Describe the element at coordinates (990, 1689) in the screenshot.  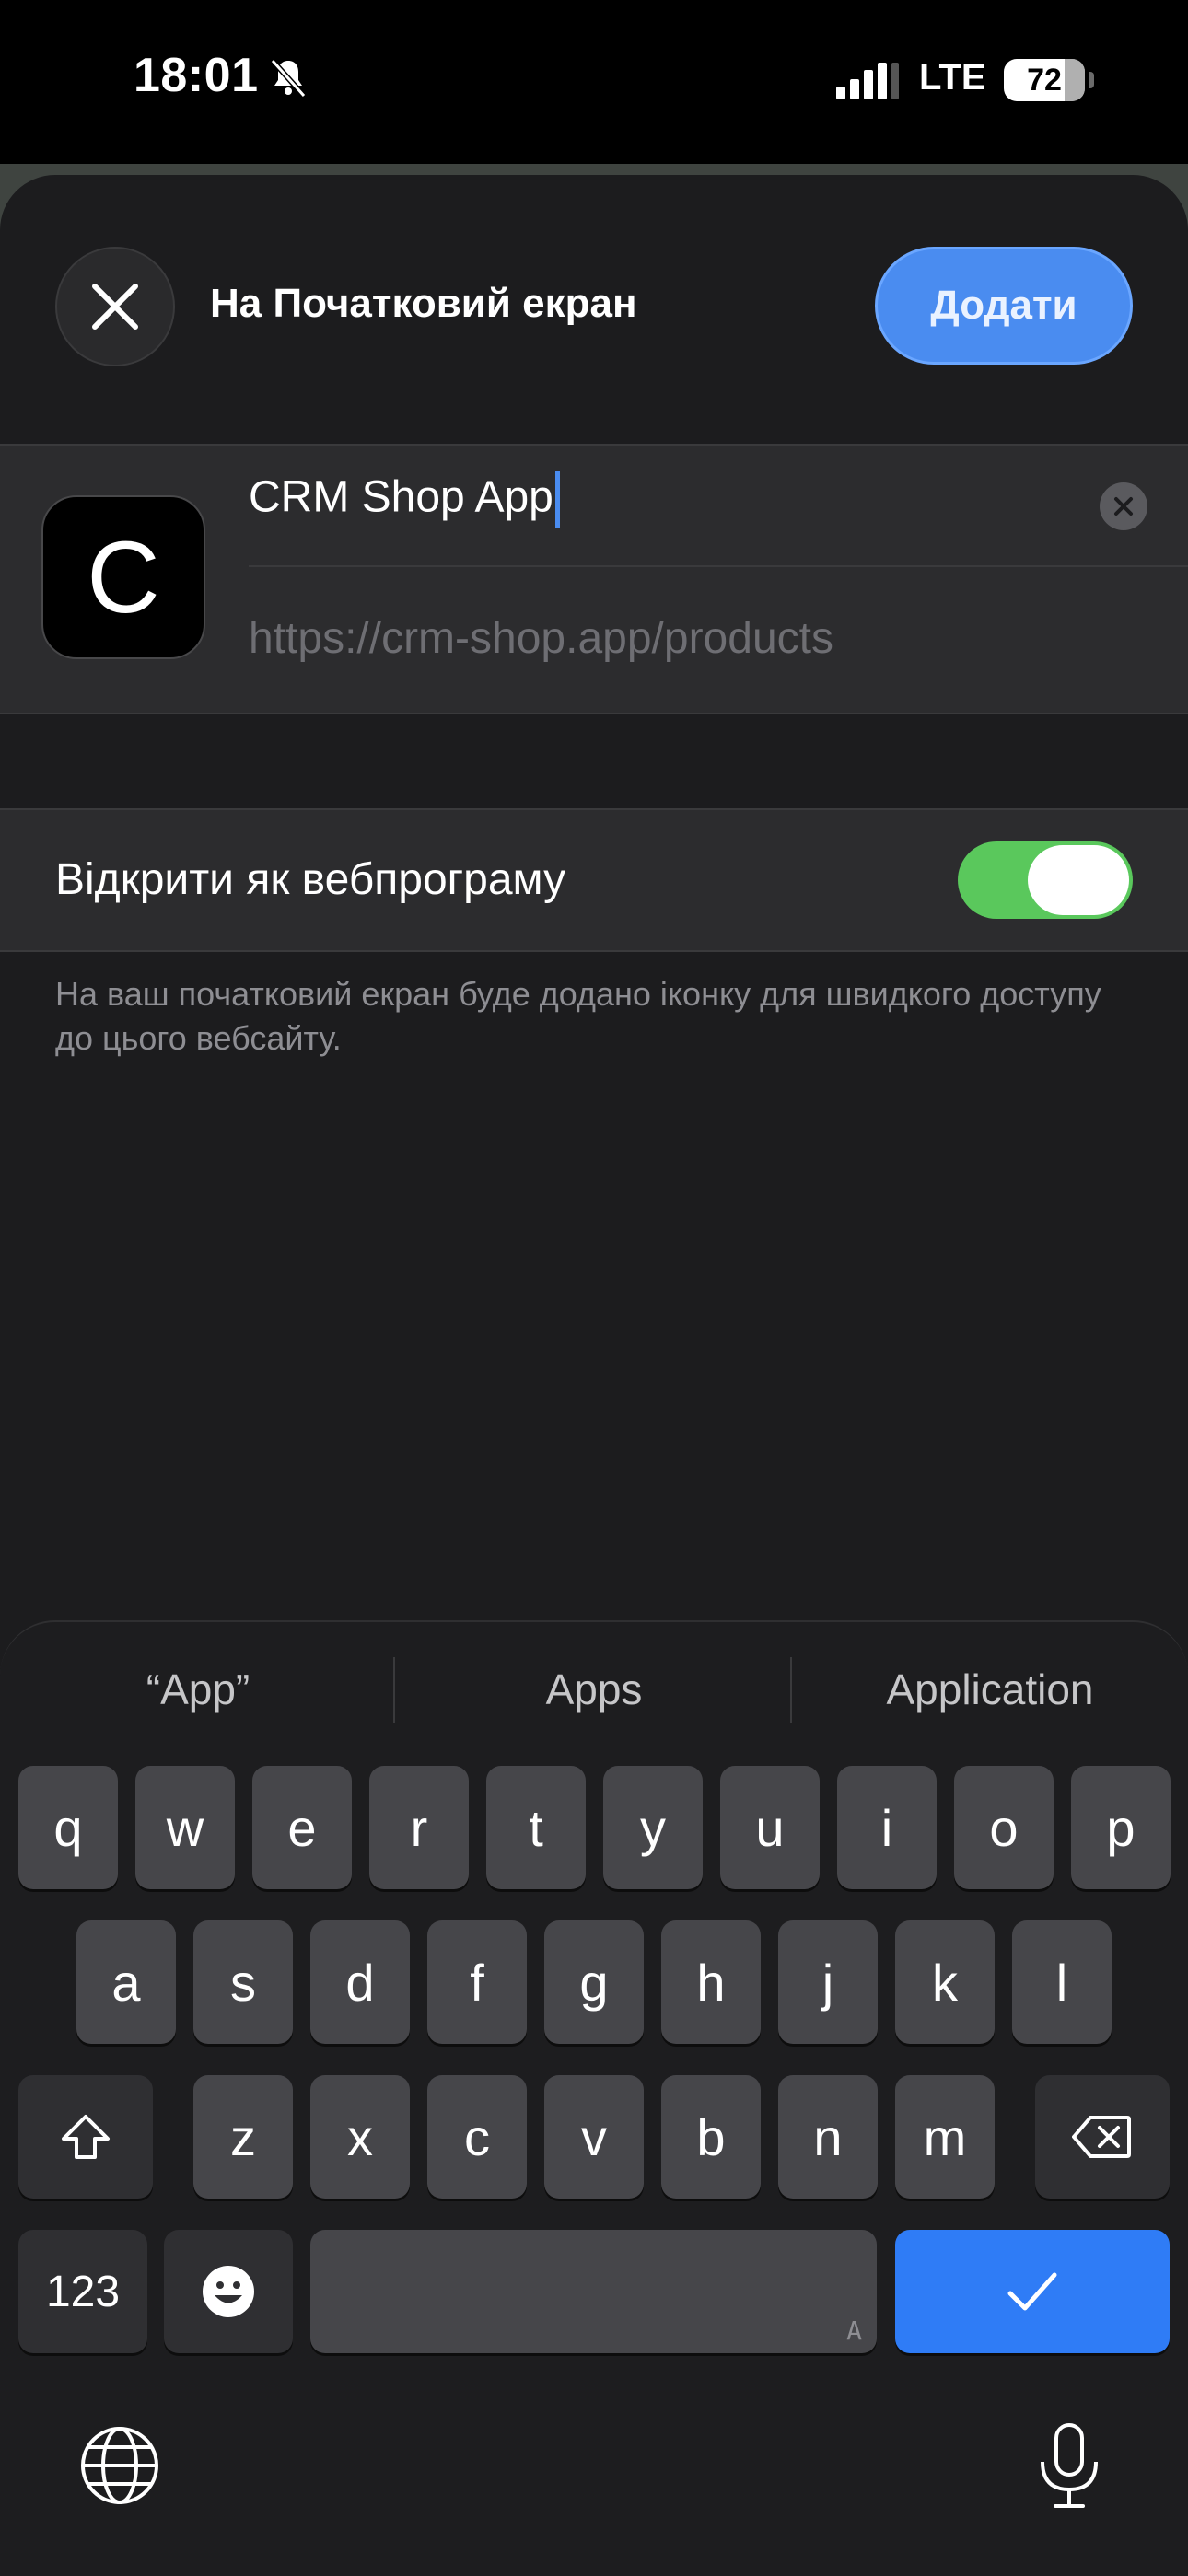
I see `suggestion-3: Application` at that location.